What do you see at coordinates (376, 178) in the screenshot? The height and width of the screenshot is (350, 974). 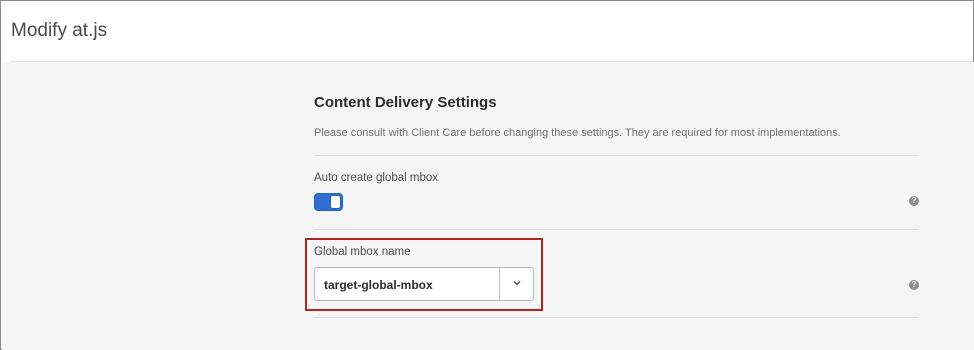 I see `auto-create-label: Auto create global mbox` at bounding box center [376, 178].